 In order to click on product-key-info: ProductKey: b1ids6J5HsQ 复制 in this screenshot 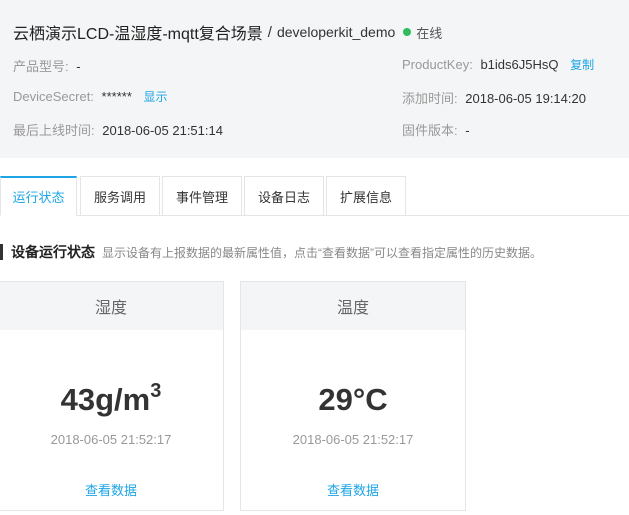, I will do `click(498, 64)`.